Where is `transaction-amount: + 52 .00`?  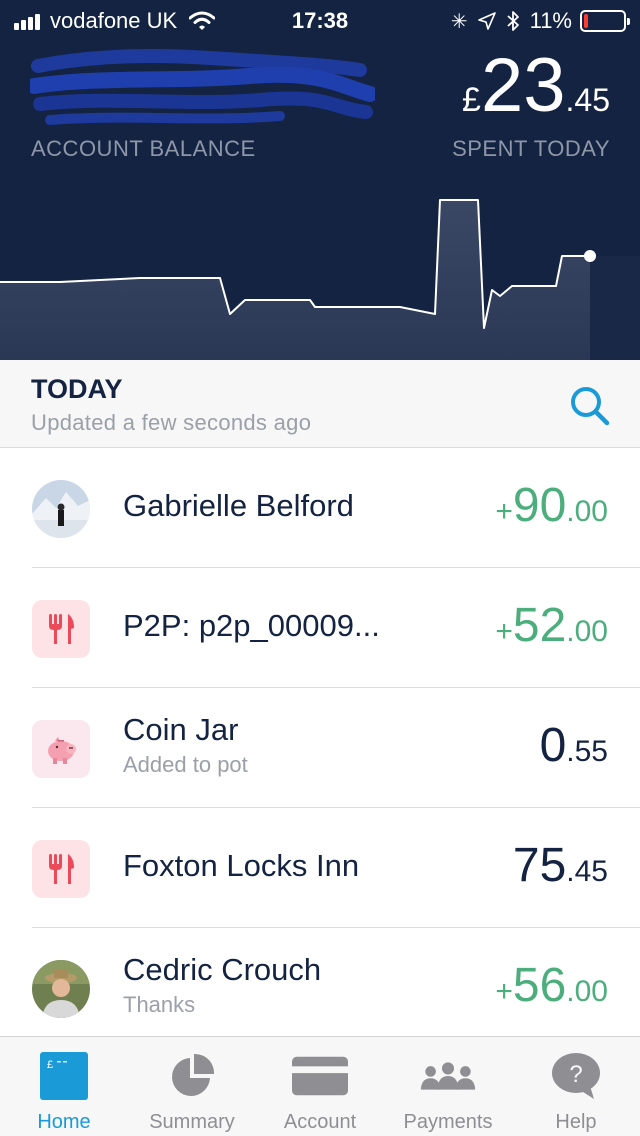
transaction-amount: + 52 .00 is located at coordinates (551, 625).